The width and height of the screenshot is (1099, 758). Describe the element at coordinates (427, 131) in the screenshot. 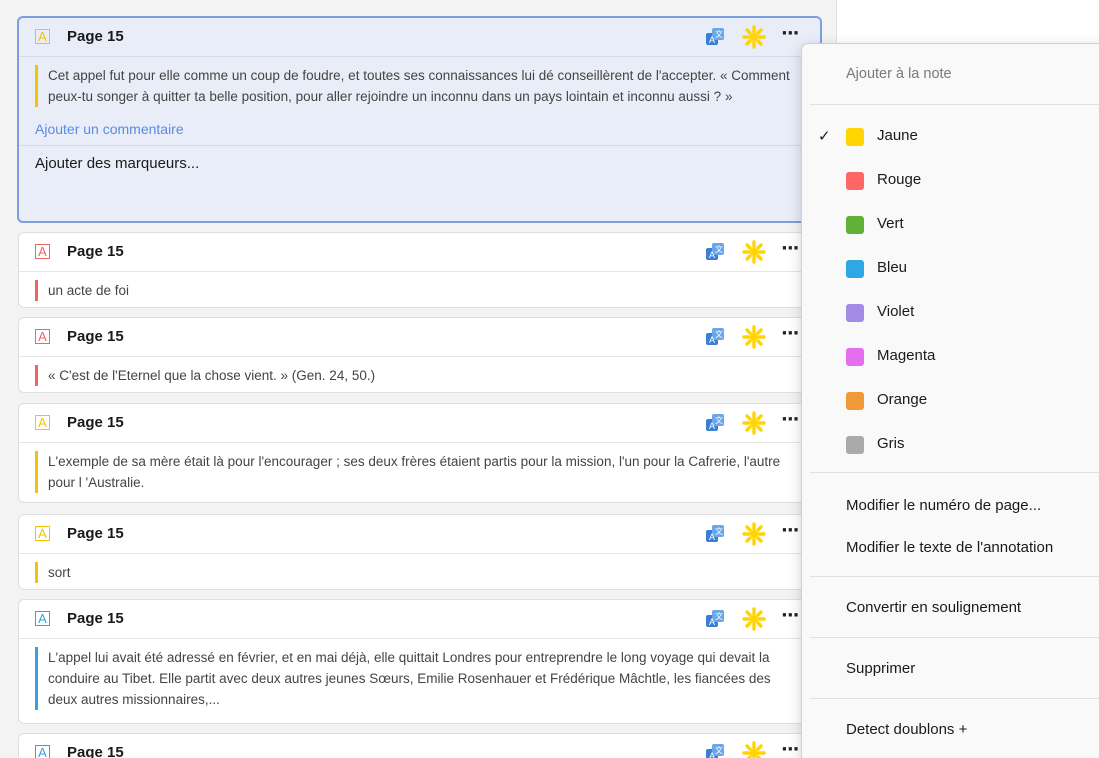

I see `add-comment-field: Ajouter un commentaire` at that location.